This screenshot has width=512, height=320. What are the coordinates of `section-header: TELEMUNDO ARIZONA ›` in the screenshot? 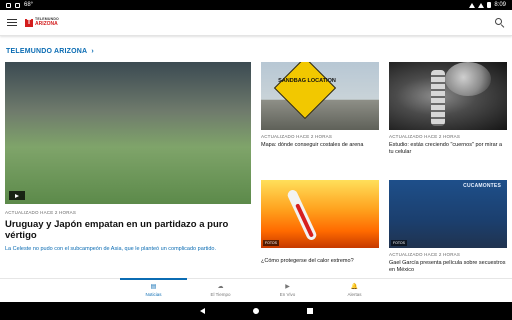 It's located at (50, 51).